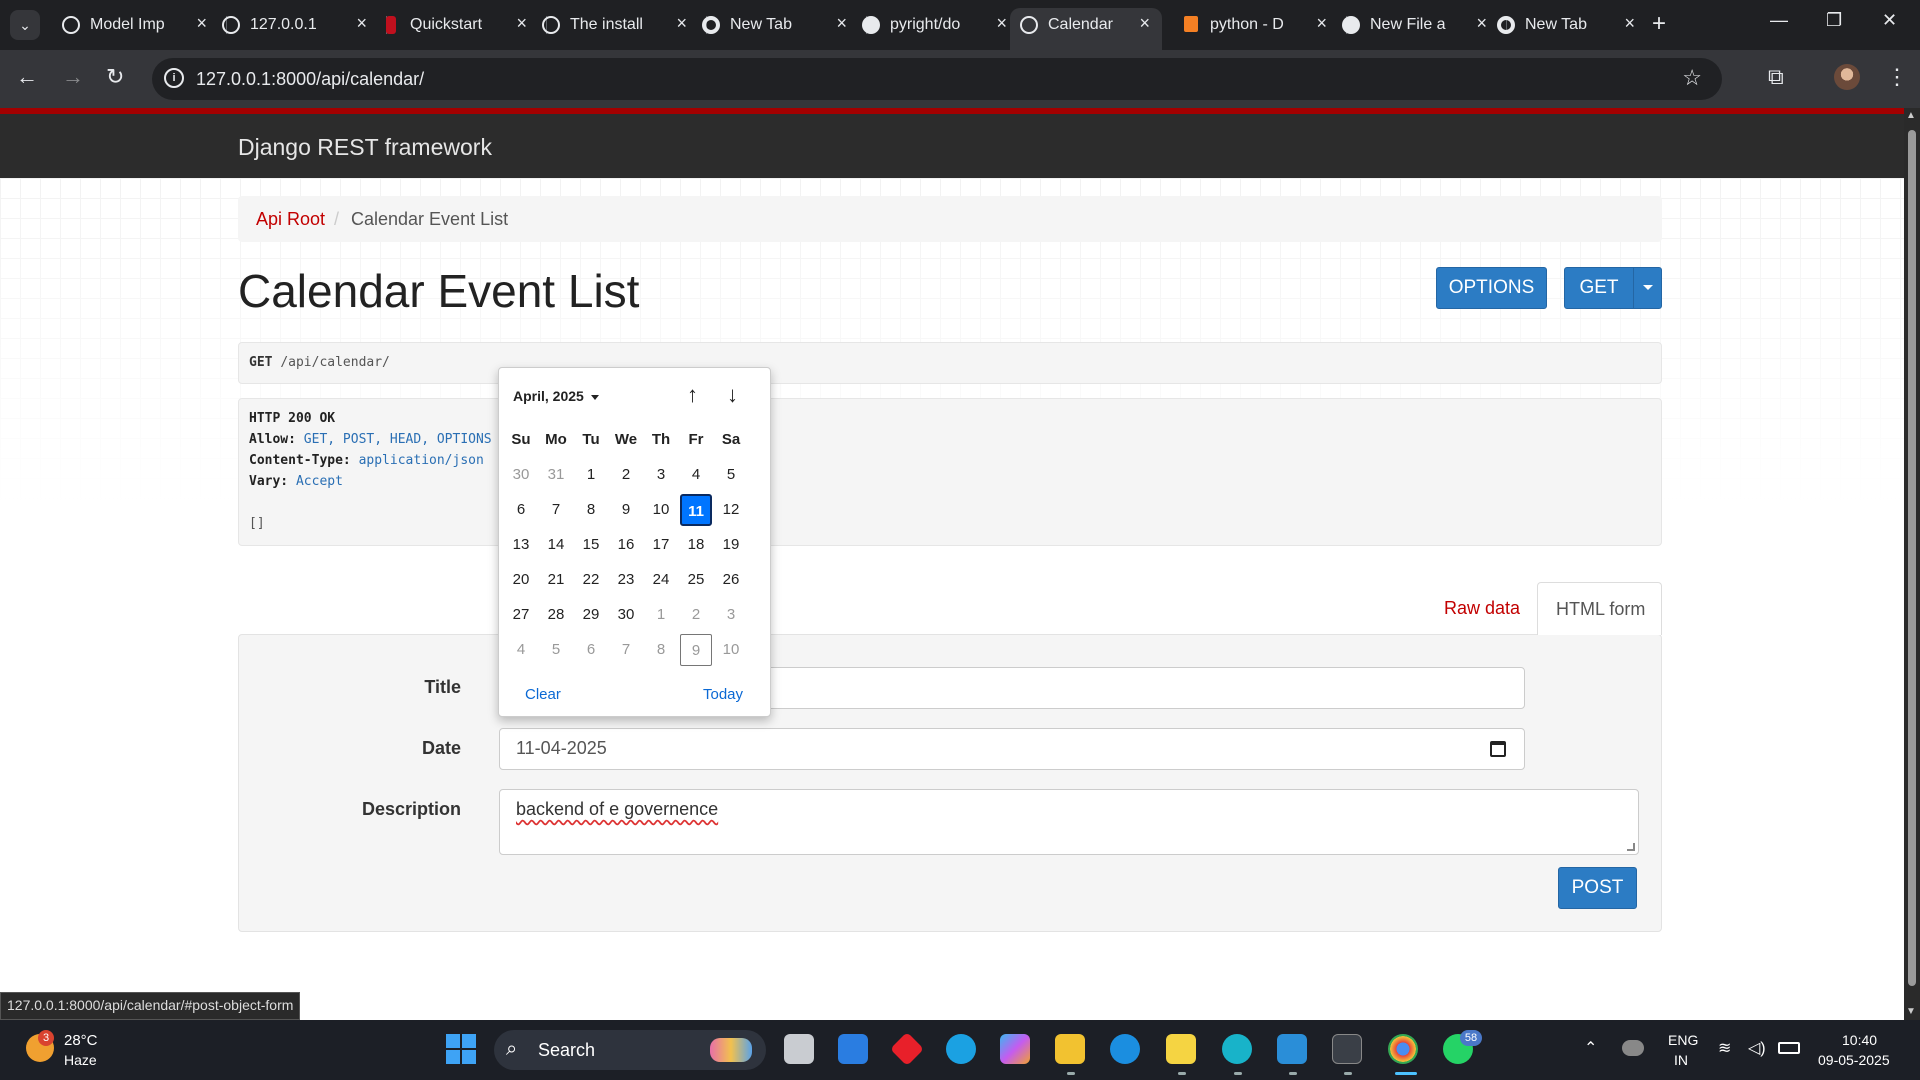 This screenshot has height=1080, width=1920. What do you see at coordinates (1599, 288) in the screenshot?
I see `get-button: GET` at bounding box center [1599, 288].